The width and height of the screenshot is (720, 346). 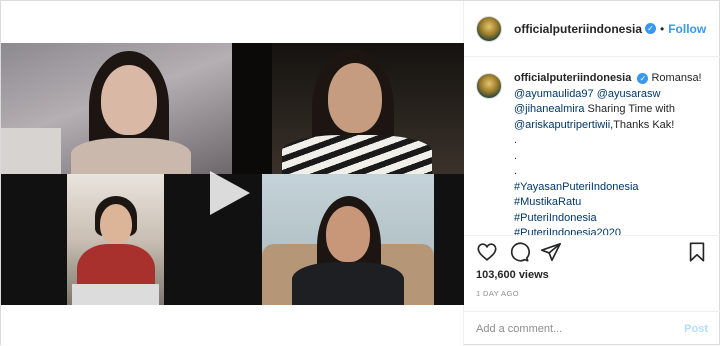 What do you see at coordinates (631, 109) in the screenshot?
I see `caption-text-sharing: Sharing Time with` at bounding box center [631, 109].